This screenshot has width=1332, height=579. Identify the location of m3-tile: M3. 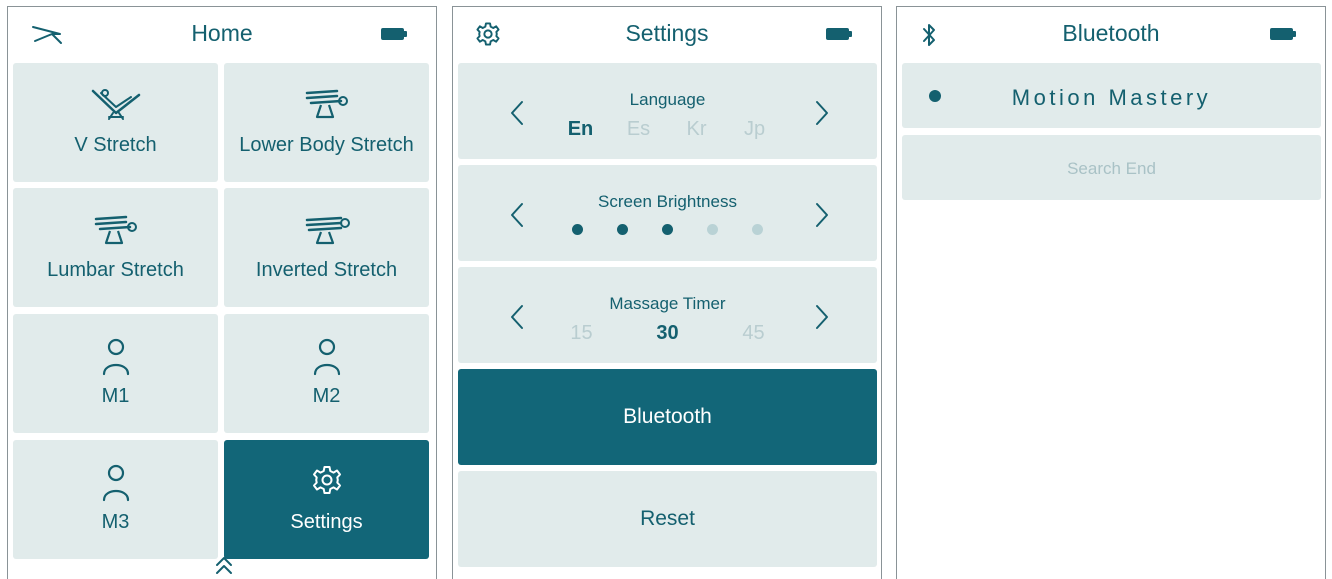
(115, 499).